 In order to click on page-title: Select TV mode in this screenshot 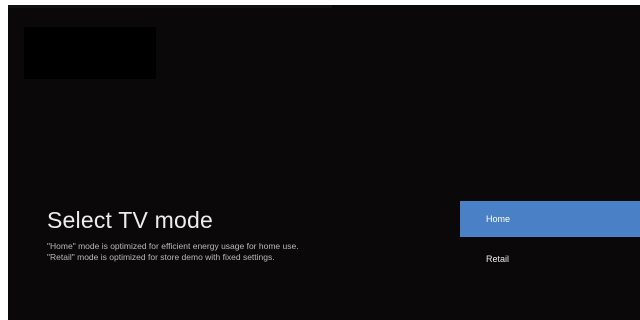, I will do `click(130, 220)`.